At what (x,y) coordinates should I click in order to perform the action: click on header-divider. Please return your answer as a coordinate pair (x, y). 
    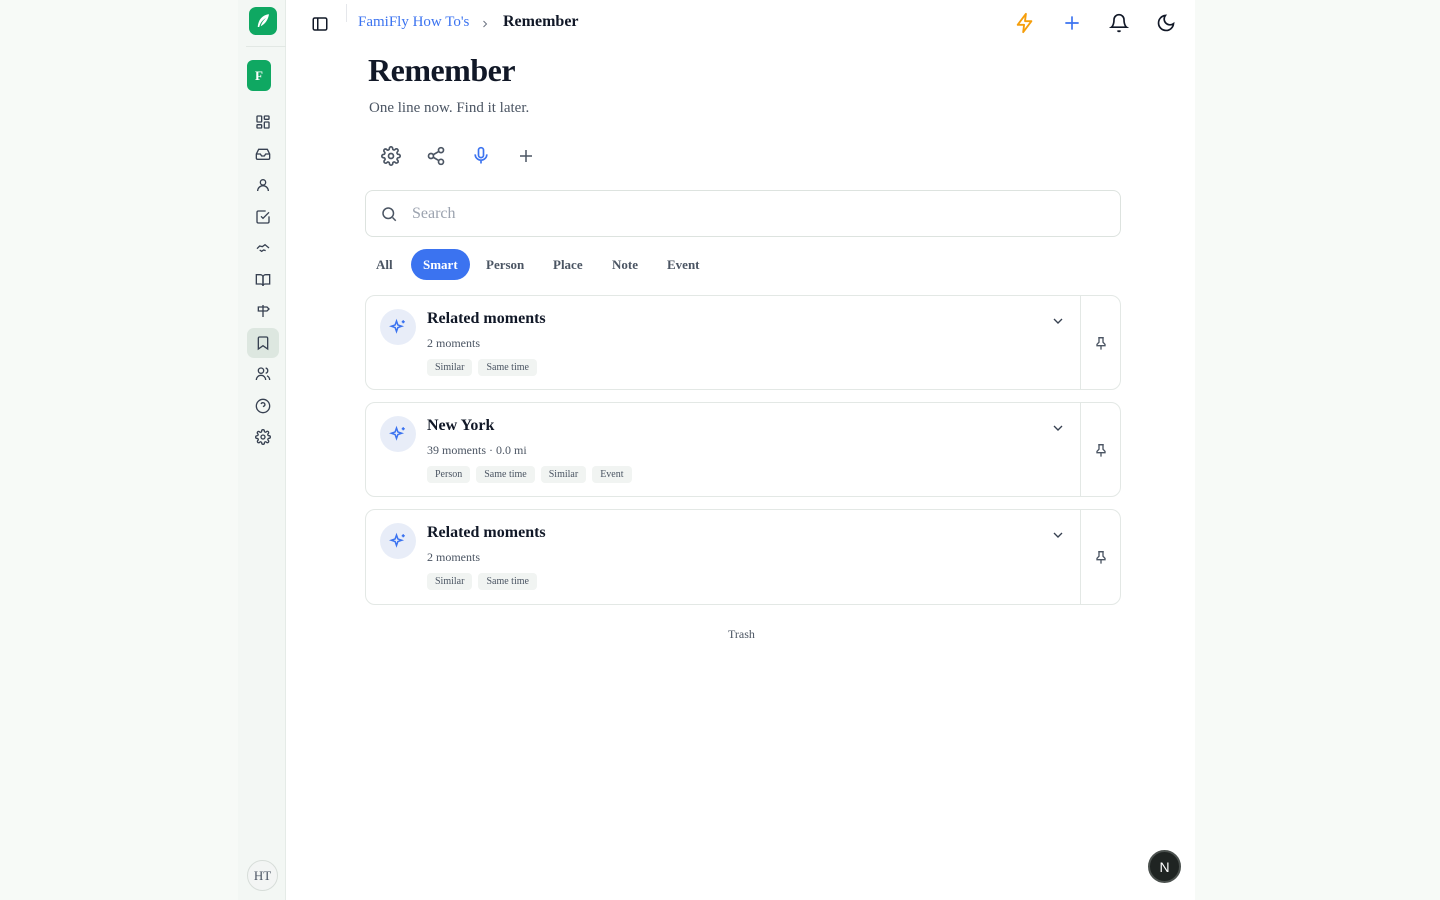
    Looking at the image, I should click on (346, 13).